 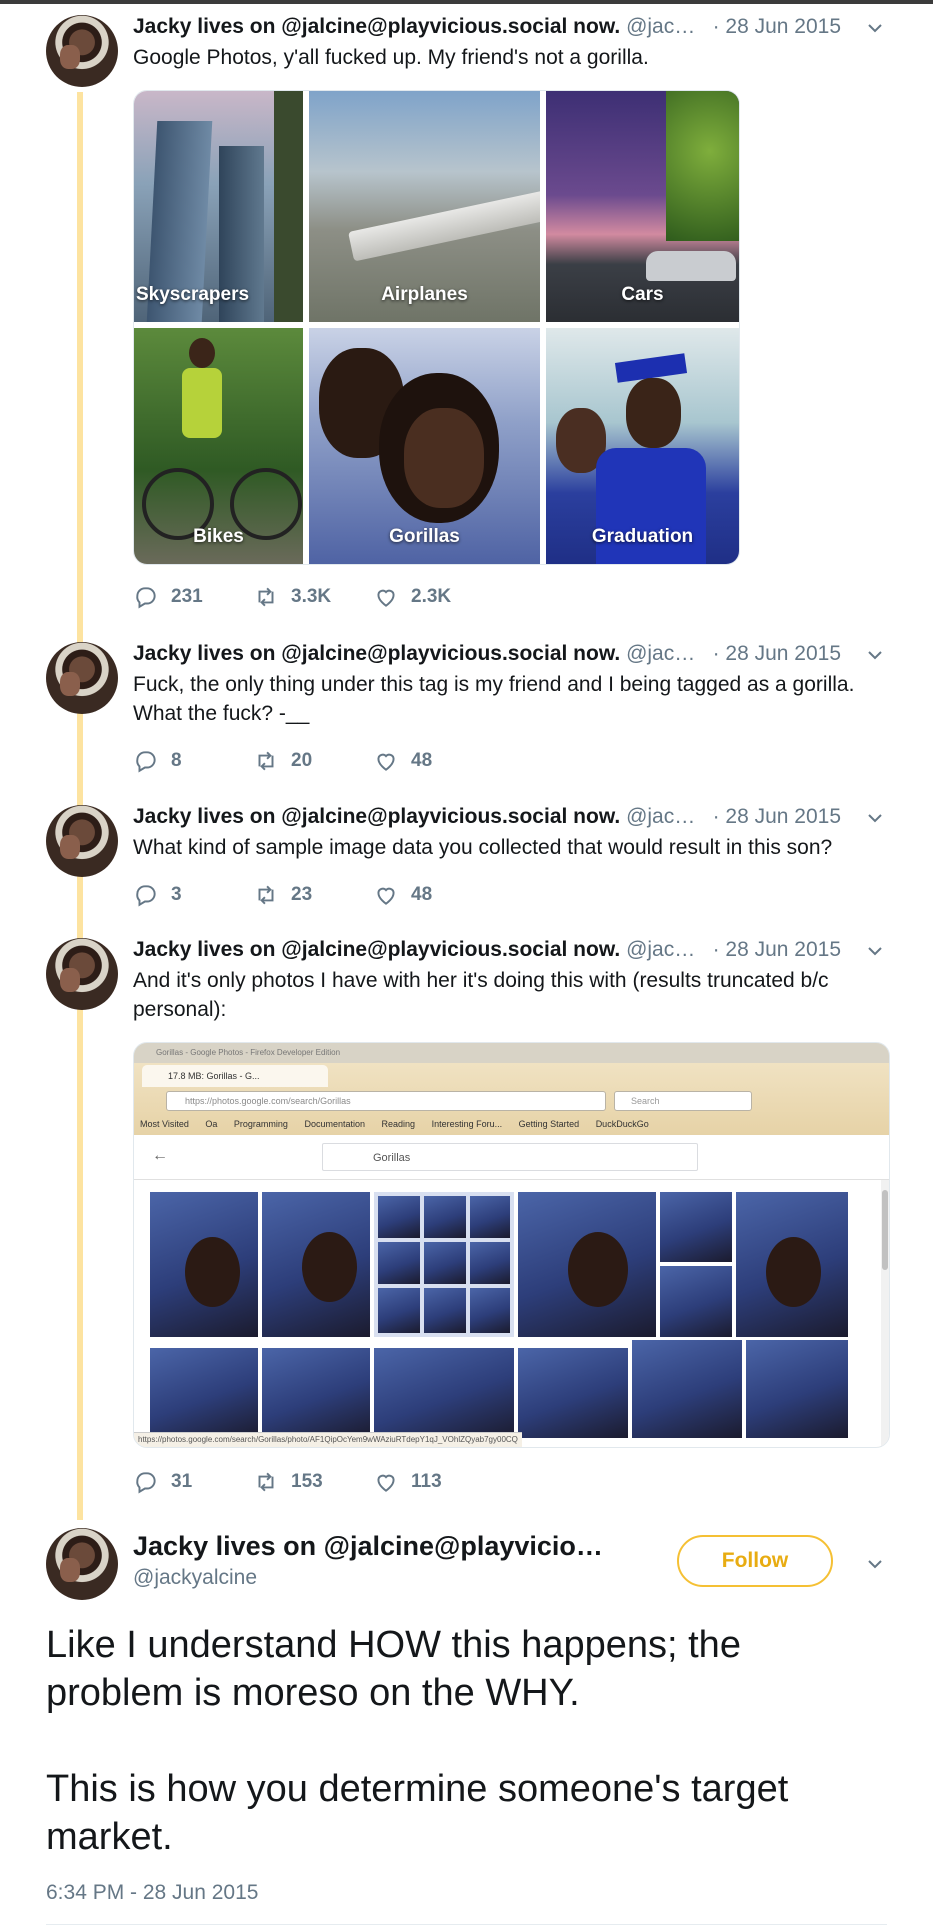 What do you see at coordinates (282, 761) in the screenshot?
I see `retweet-button: 20` at bounding box center [282, 761].